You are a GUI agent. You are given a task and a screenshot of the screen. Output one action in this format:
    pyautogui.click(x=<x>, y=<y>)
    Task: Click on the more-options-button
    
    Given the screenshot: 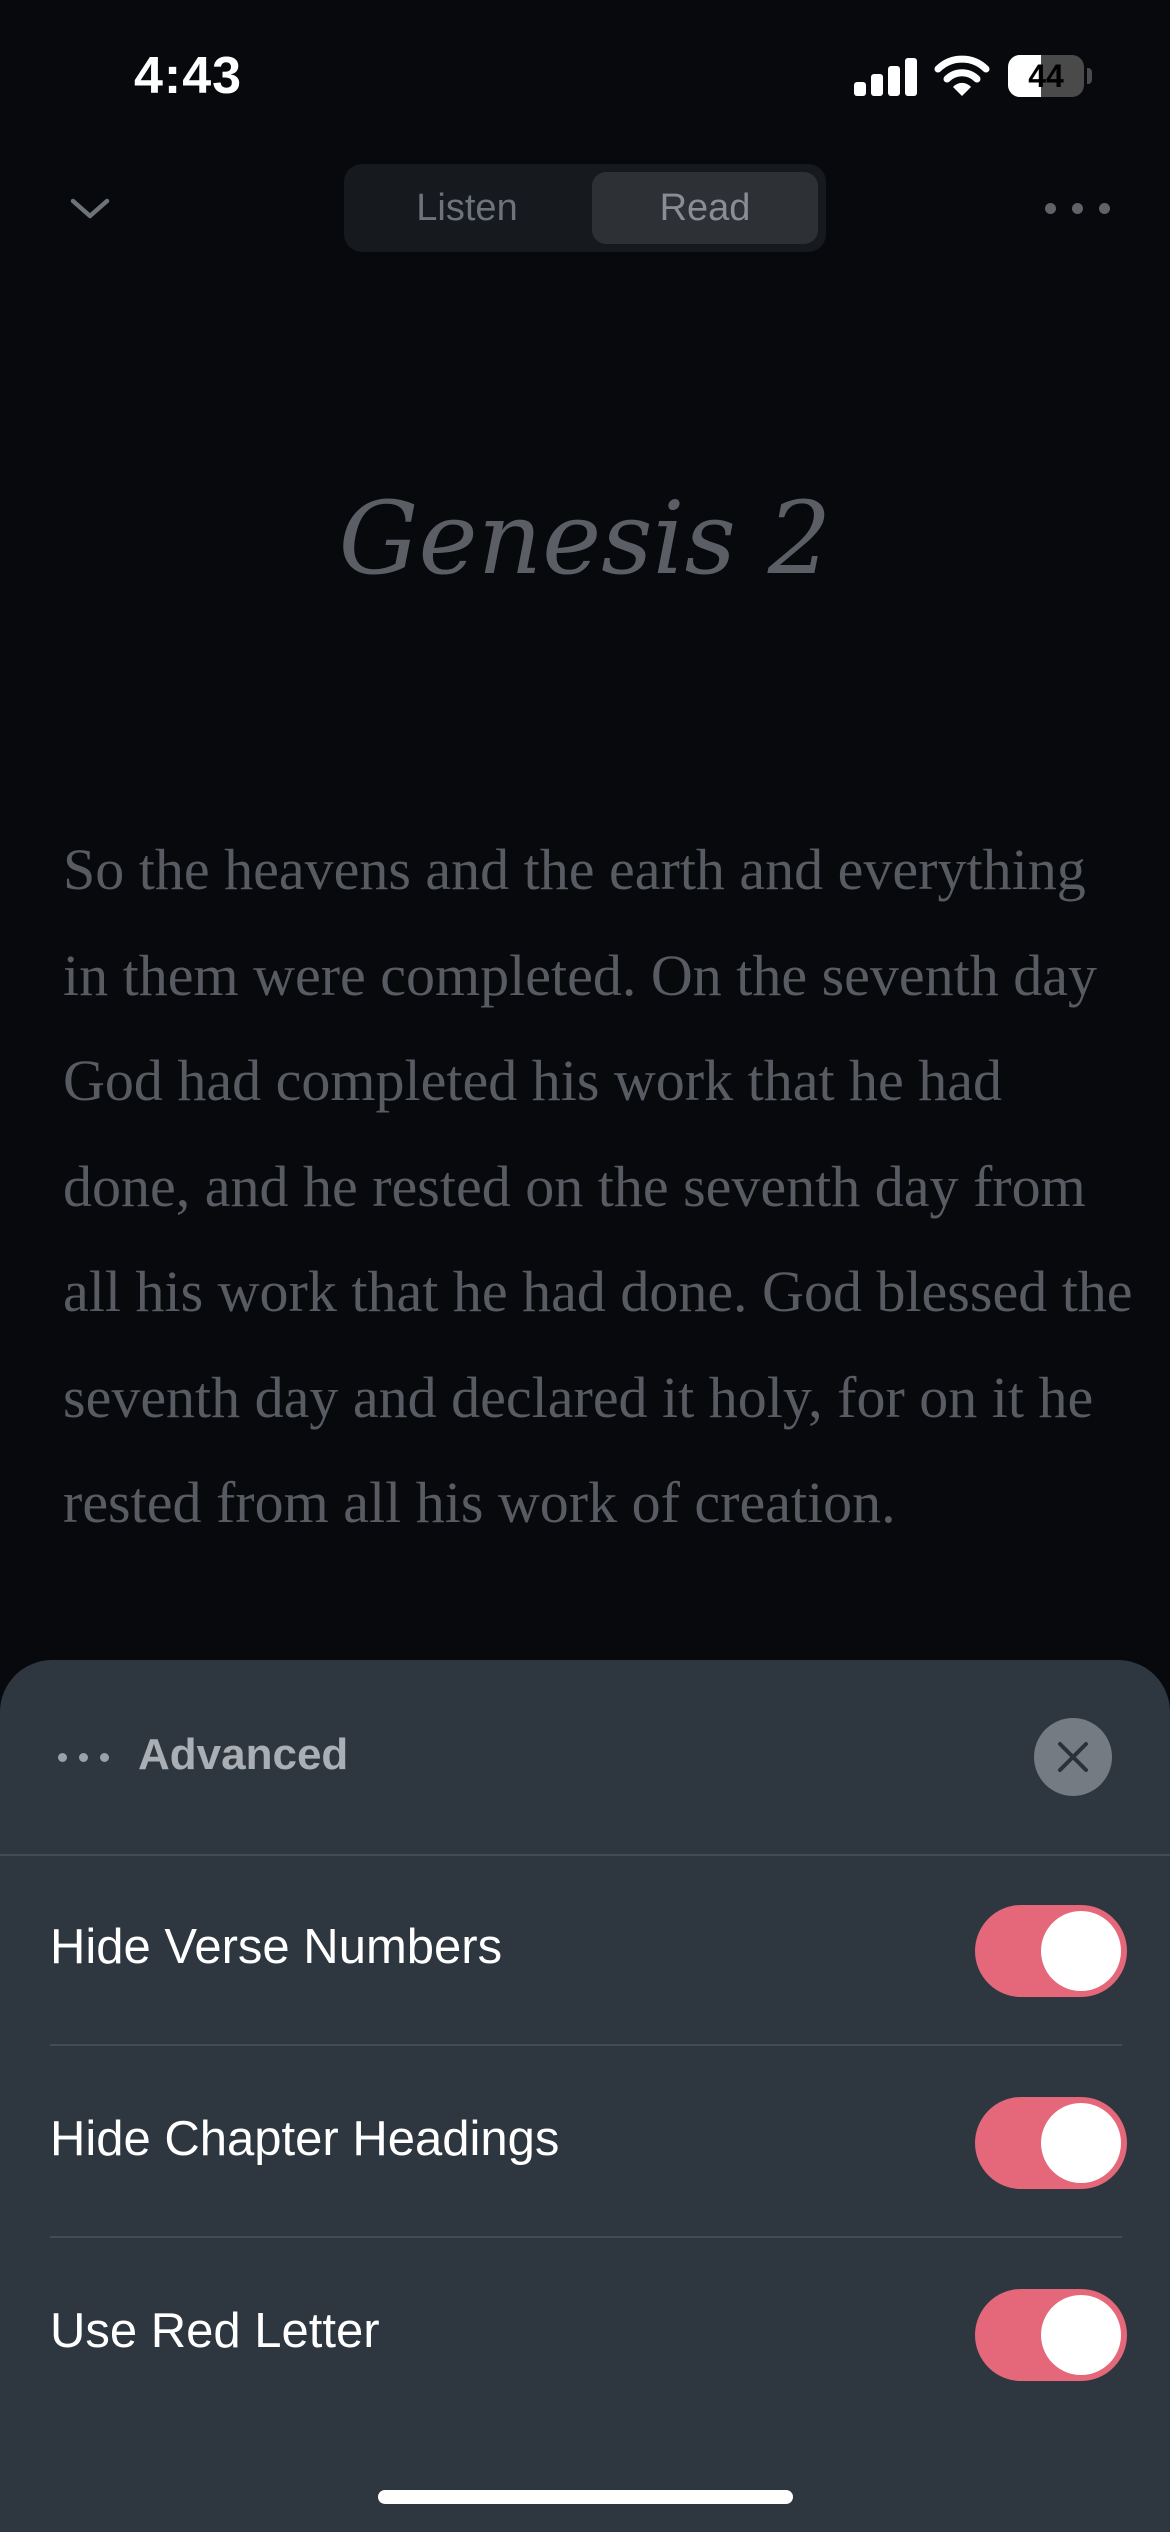 What is the action you would take?
    pyautogui.click(x=1078, y=208)
    